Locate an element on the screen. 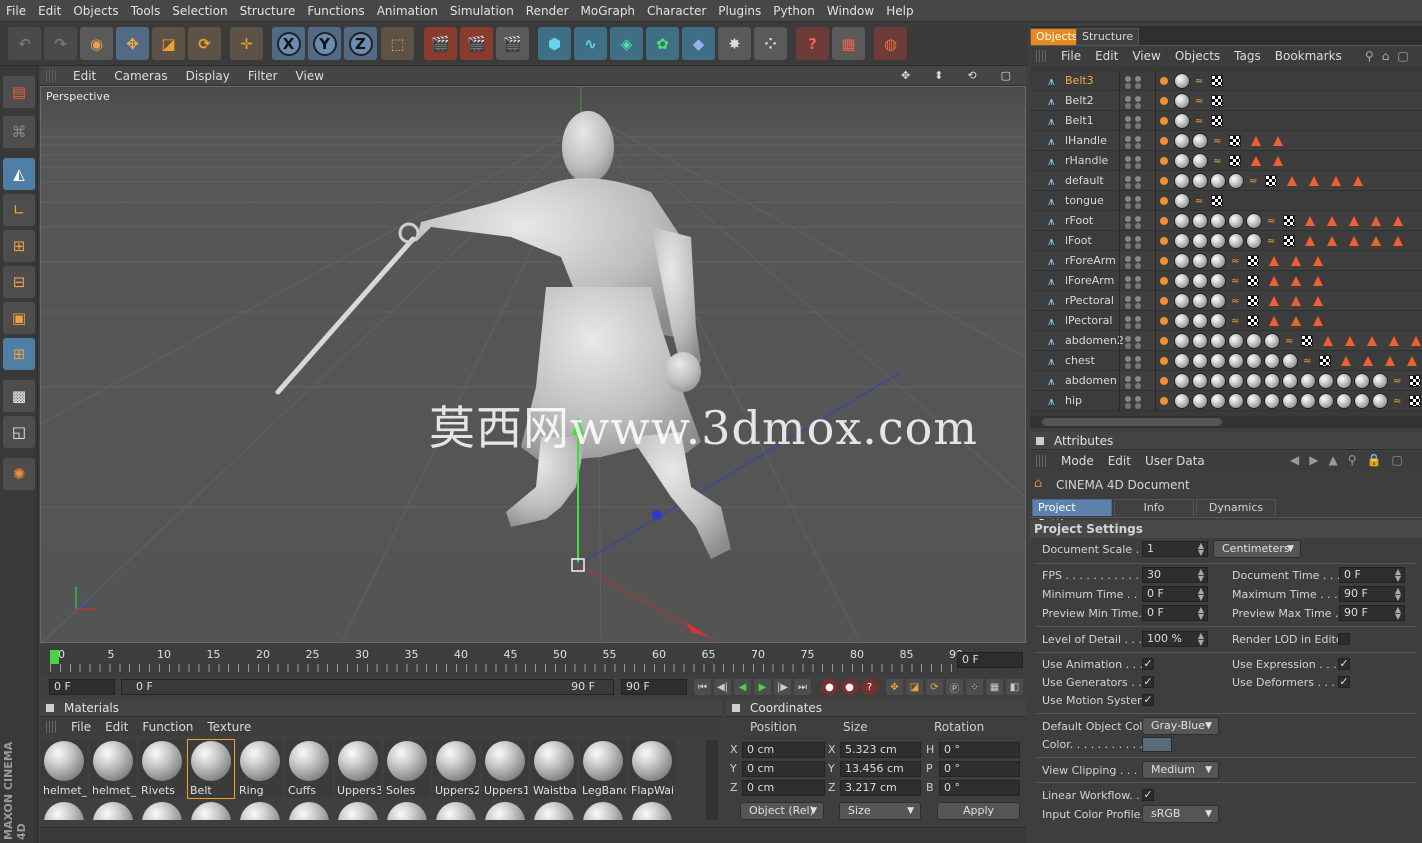  size-field: 3.217 cm is located at coordinates (880, 788).